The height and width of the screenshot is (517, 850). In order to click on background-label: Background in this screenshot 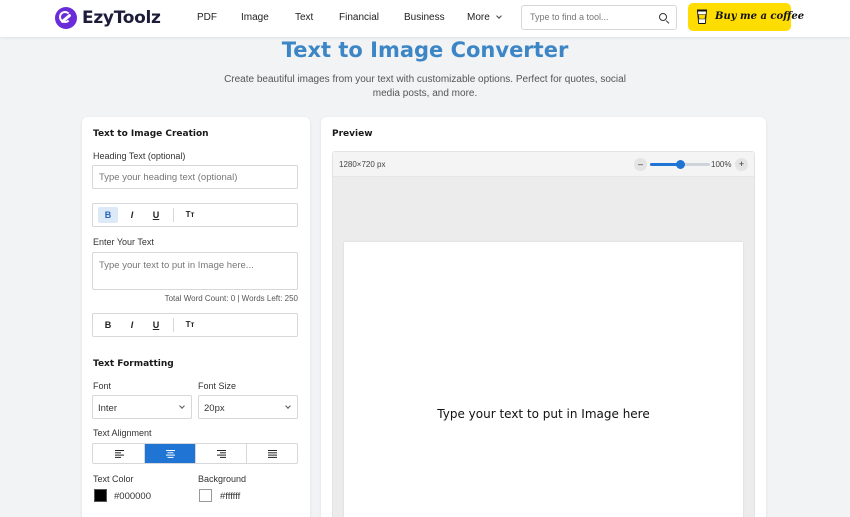, I will do `click(222, 479)`.